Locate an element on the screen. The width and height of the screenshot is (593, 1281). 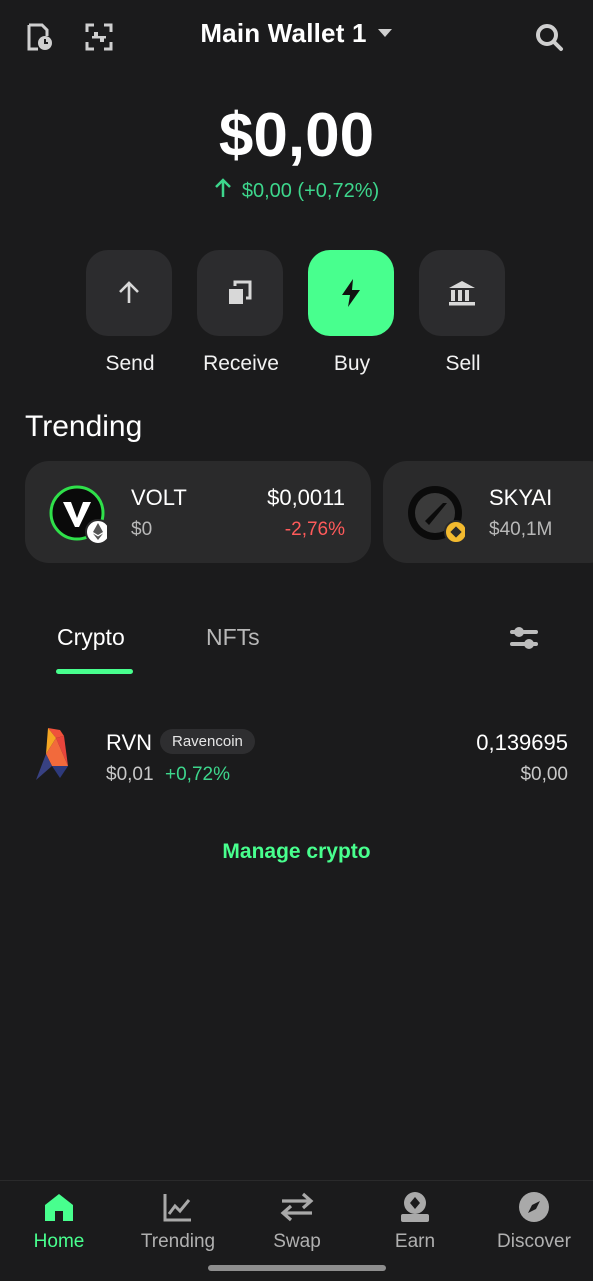
buy-button: Buy is located at coordinates (352, 313).